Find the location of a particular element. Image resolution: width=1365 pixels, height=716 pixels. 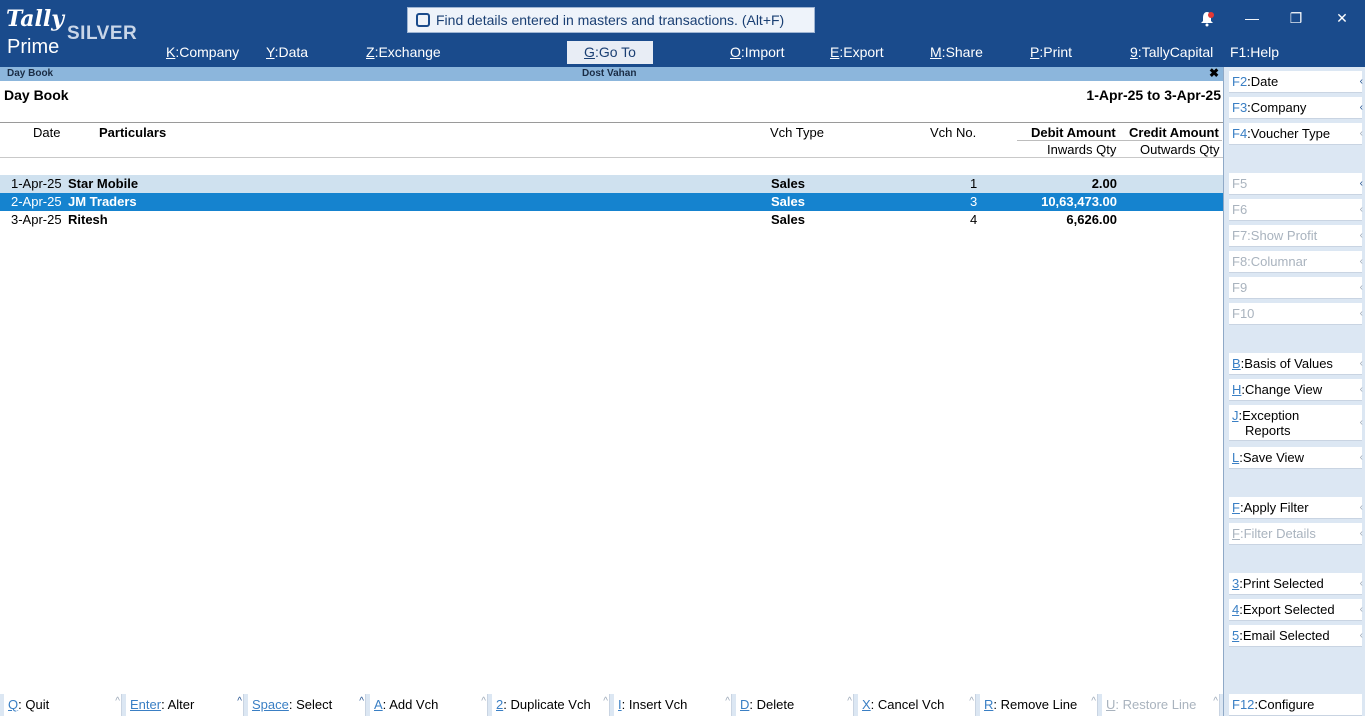

add-vch-button: A: Add Vch ^ is located at coordinates (429, 705).